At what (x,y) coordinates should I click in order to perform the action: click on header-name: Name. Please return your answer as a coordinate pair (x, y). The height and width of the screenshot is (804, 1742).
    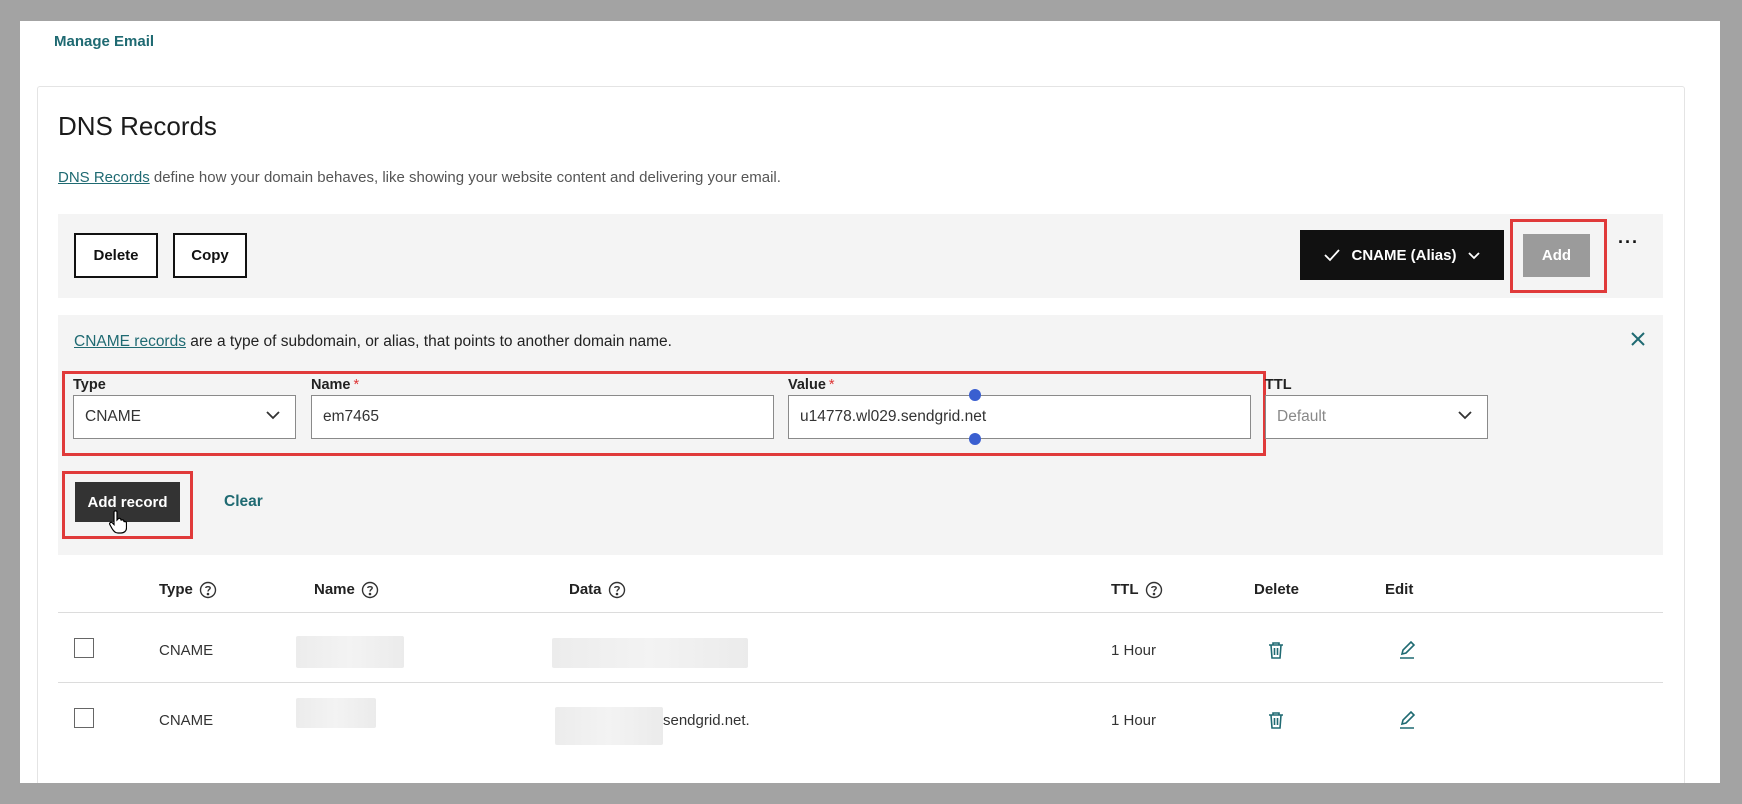
    Looking at the image, I should click on (346, 589).